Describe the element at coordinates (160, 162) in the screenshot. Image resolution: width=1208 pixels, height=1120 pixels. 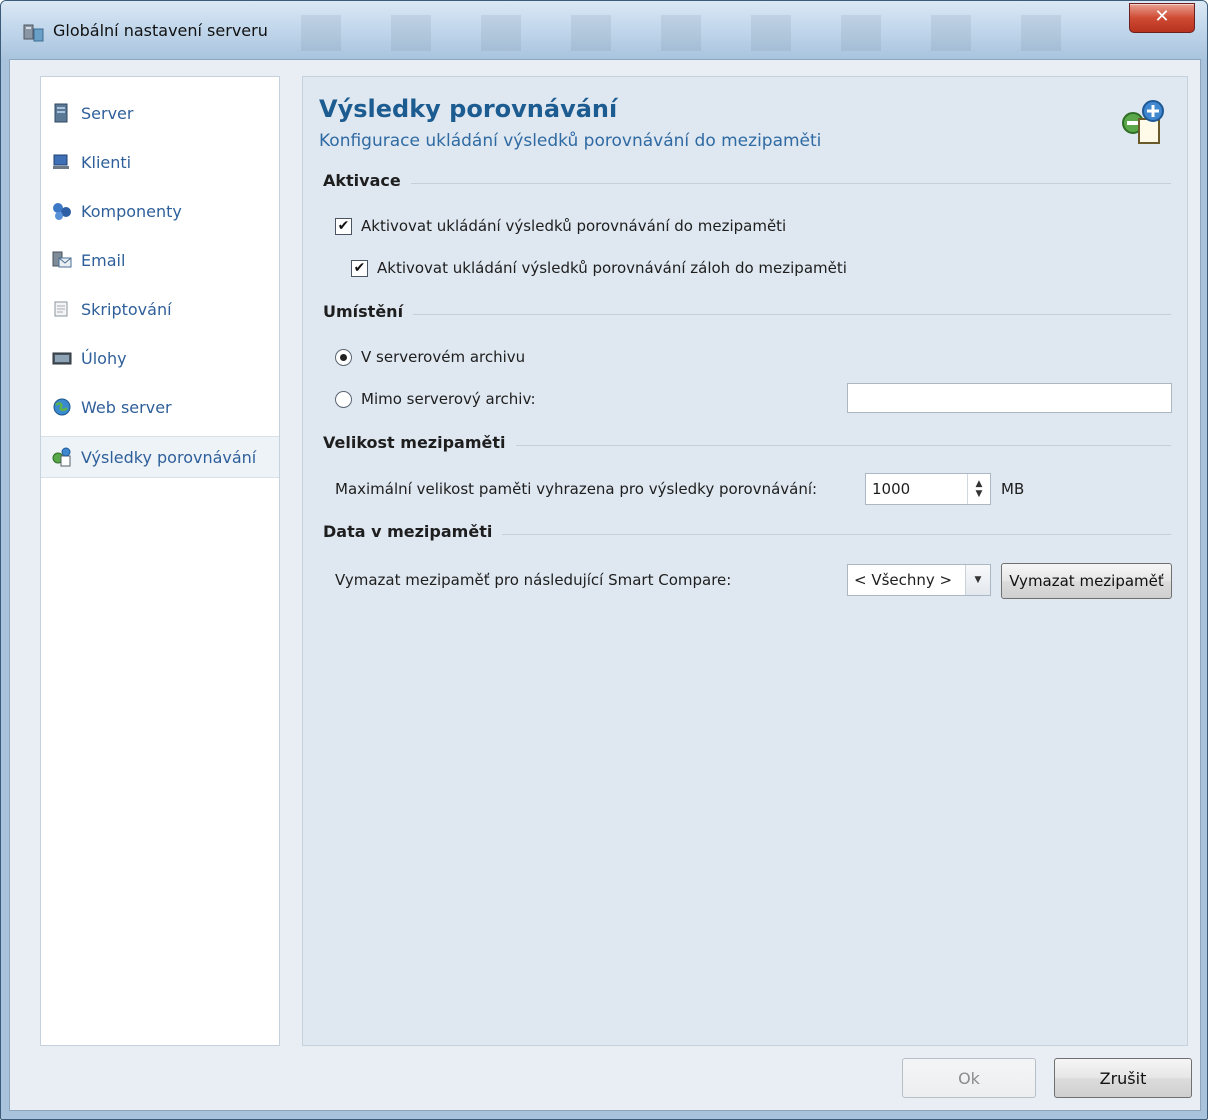
I see `sidebar-item-clients: Klienti` at that location.